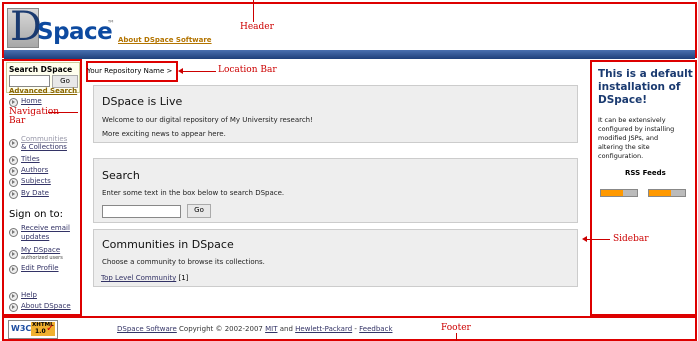 The width and height of the screenshot is (698, 341). I want to click on footer-dash: -, so click(355, 329).